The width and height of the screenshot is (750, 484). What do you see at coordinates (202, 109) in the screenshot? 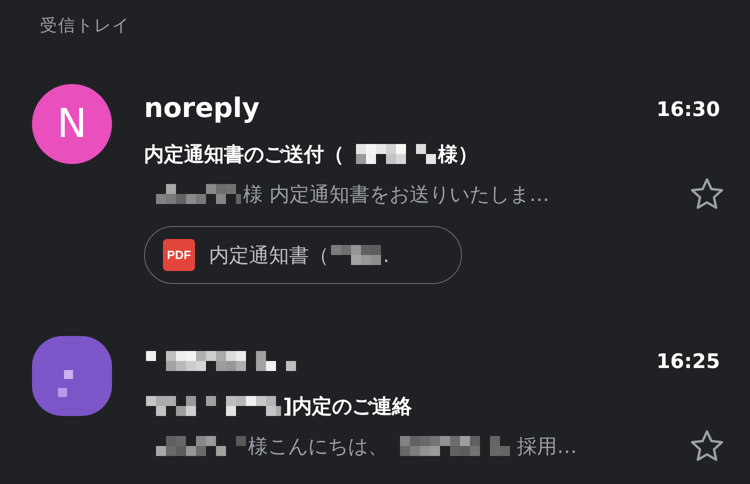
I see `sender-name: noreply` at bounding box center [202, 109].